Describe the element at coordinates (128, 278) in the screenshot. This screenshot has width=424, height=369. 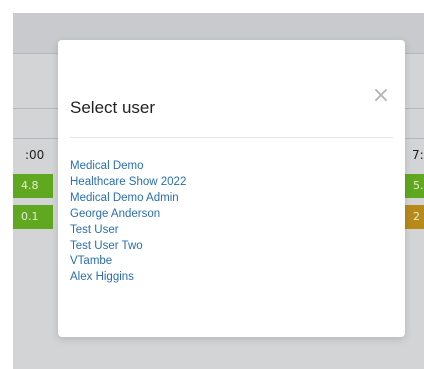
I see `user-option: Alex Higgins` at that location.